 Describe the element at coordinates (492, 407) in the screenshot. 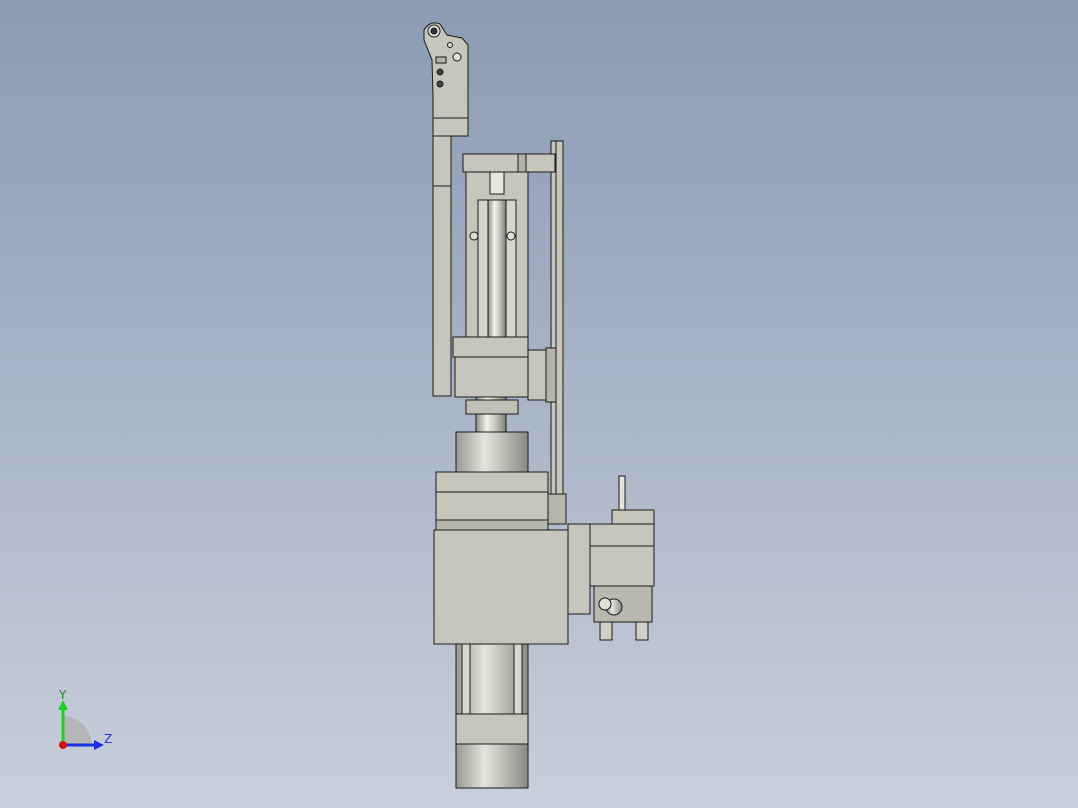

I see `rod-collar` at that location.